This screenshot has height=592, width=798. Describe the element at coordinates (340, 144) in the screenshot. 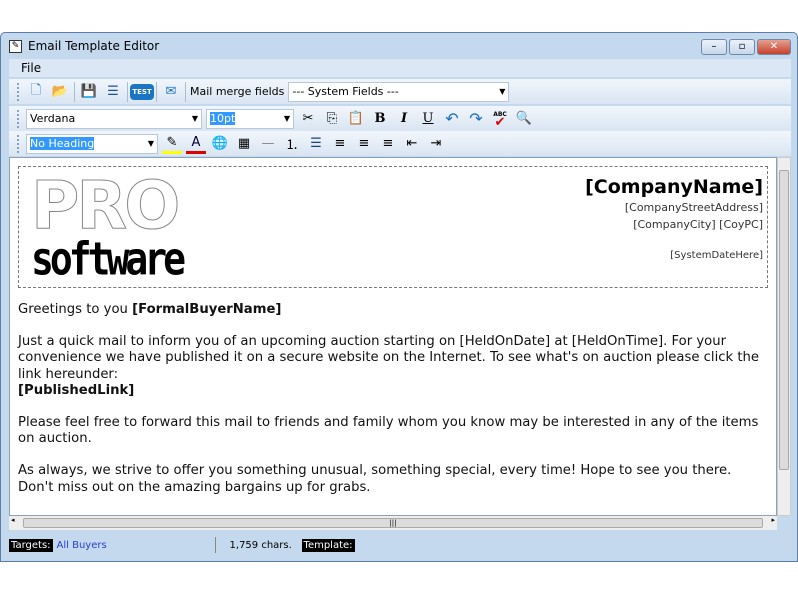

I see `align-left-icon: ≡` at that location.